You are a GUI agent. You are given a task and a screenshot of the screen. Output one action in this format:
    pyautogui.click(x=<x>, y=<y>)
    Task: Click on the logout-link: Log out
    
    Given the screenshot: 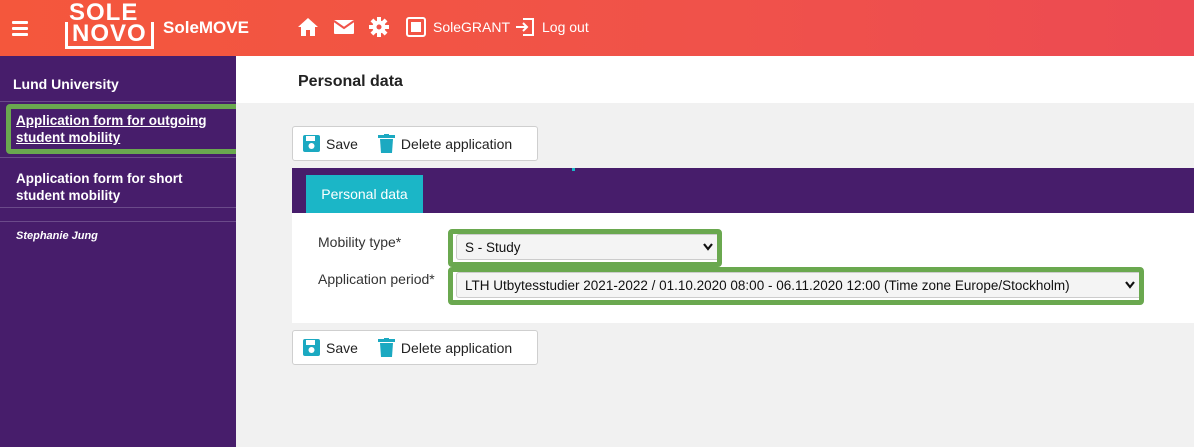 What is the action you would take?
    pyautogui.click(x=565, y=27)
    